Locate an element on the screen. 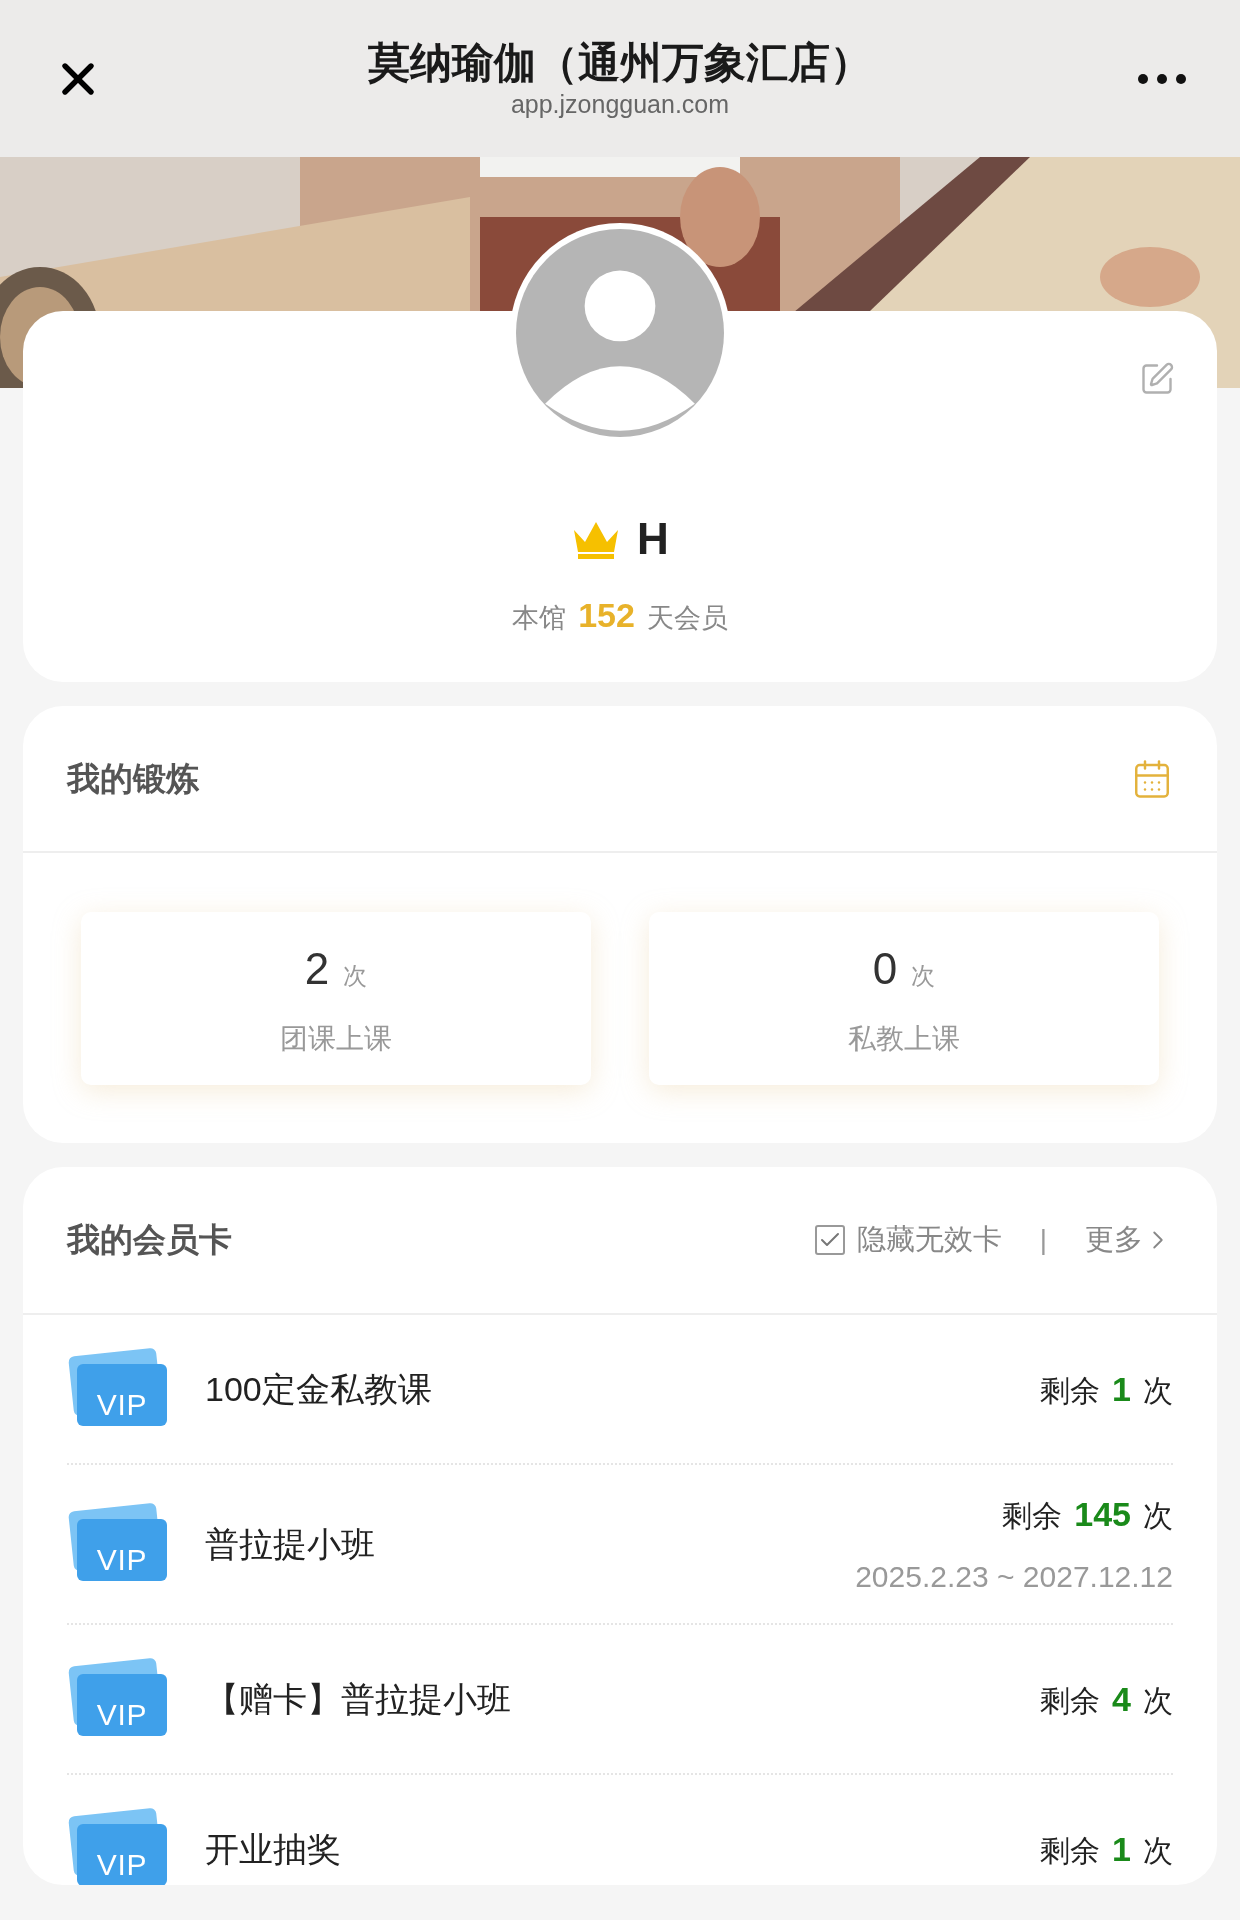 This screenshot has height=1920, width=1240. section-title: 我的锻炼 is located at coordinates (133, 778).